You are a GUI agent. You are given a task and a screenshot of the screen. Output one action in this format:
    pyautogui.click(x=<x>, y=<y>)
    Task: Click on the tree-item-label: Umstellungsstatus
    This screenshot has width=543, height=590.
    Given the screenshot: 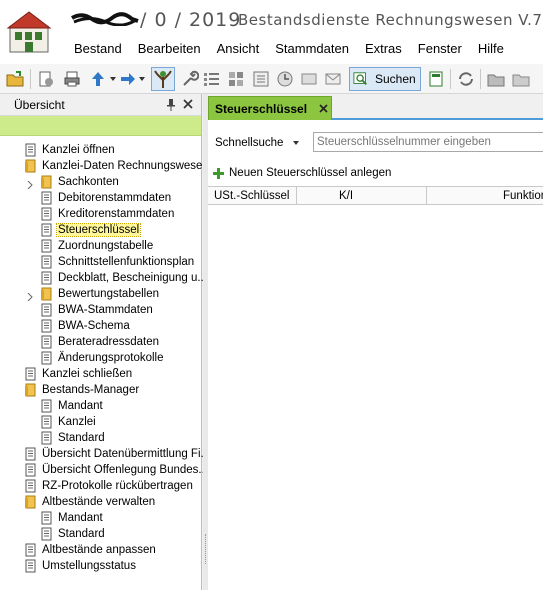 What is the action you would take?
    pyautogui.click(x=89, y=566)
    